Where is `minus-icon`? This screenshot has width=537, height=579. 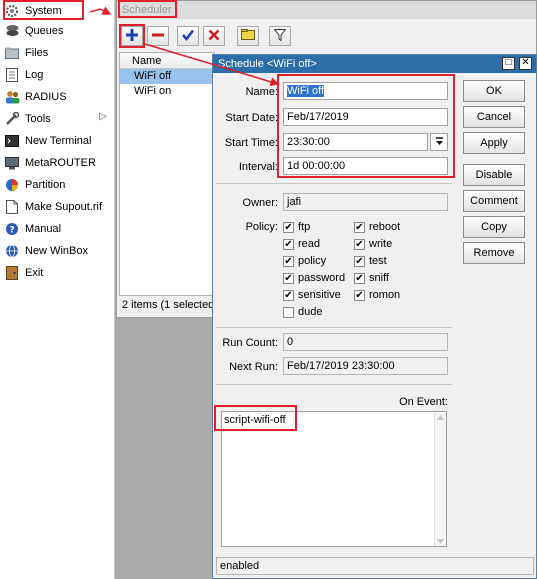
minus-icon is located at coordinates (158, 36).